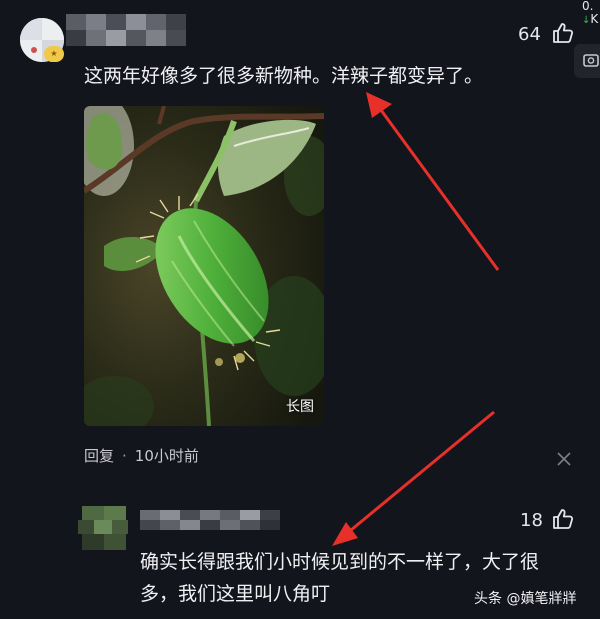 This screenshot has width=600, height=619. Describe the element at coordinates (413, 478) in the screenshot. I see `red-arrow-down` at that location.